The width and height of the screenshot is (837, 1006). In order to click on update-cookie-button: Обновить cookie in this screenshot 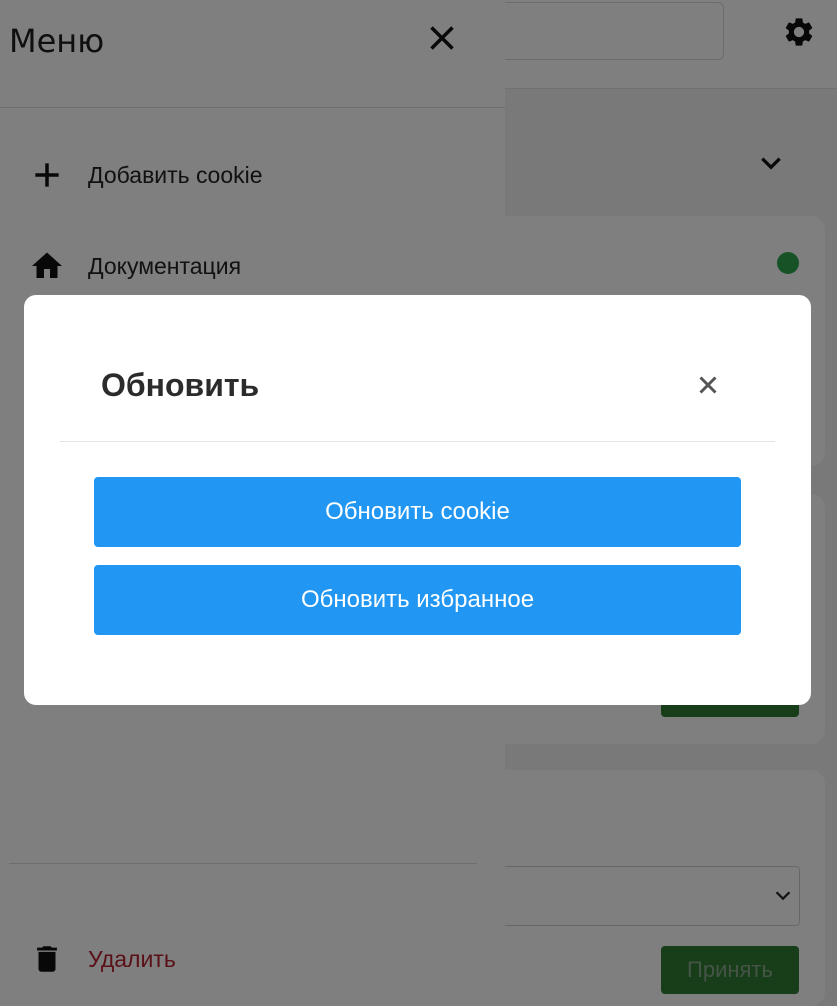, I will do `click(417, 512)`.